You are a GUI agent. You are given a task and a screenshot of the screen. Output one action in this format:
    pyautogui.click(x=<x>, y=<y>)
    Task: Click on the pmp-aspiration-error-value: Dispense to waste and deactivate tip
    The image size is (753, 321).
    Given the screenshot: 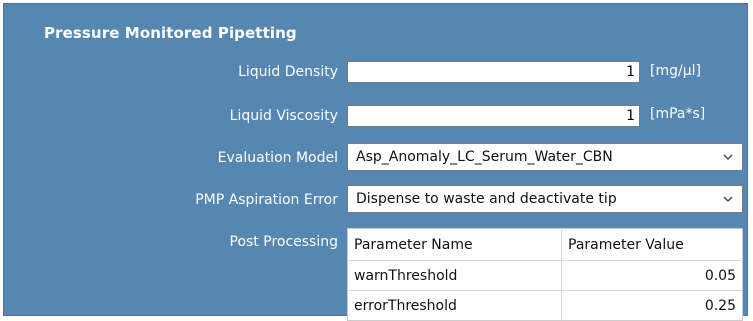 What is the action you would take?
    pyautogui.click(x=486, y=199)
    